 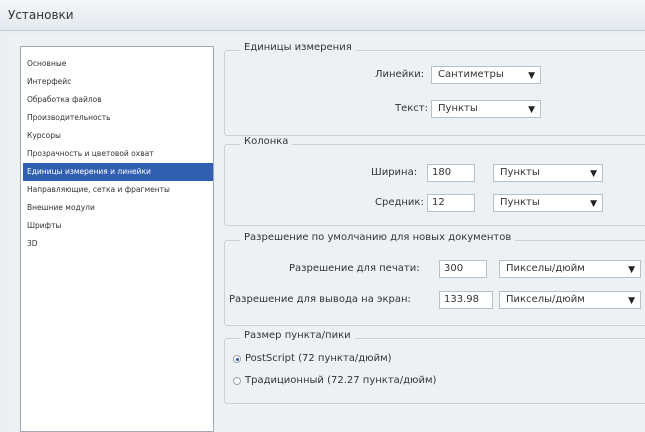 What do you see at coordinates (121, 100) in the screenshot?
I see `sidebar-item-file-handling: Обработка файлов` at bounding box center [121, 100].